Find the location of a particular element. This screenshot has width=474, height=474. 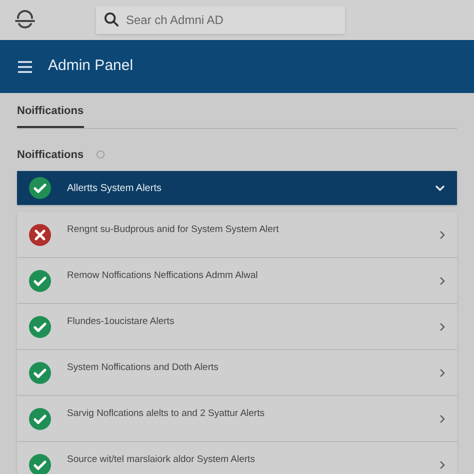

notification-text: Remow Noffications Neffications Admm Alwal is located at coordinates (163, 276).